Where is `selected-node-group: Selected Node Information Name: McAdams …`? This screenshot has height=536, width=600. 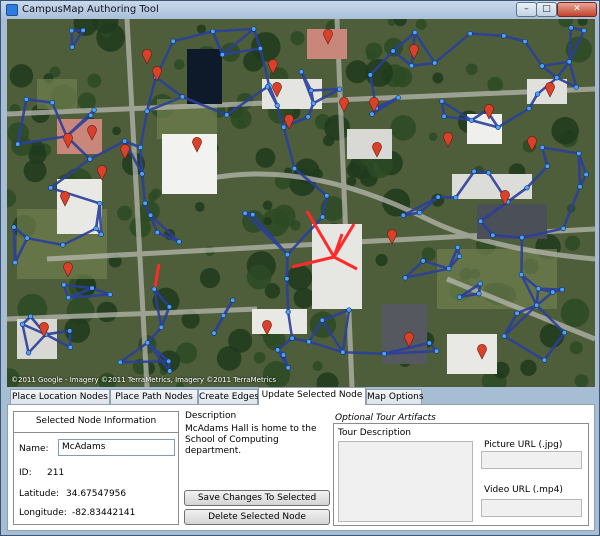 selected-node-group: Selected Node Information Name: McAdams … is located at coordinates (96, 468).